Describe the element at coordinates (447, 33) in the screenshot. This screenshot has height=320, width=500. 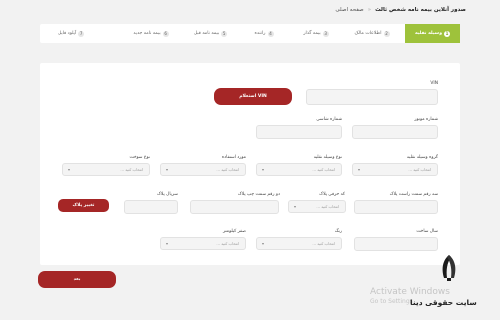
I see `step-number: 1` at that location.